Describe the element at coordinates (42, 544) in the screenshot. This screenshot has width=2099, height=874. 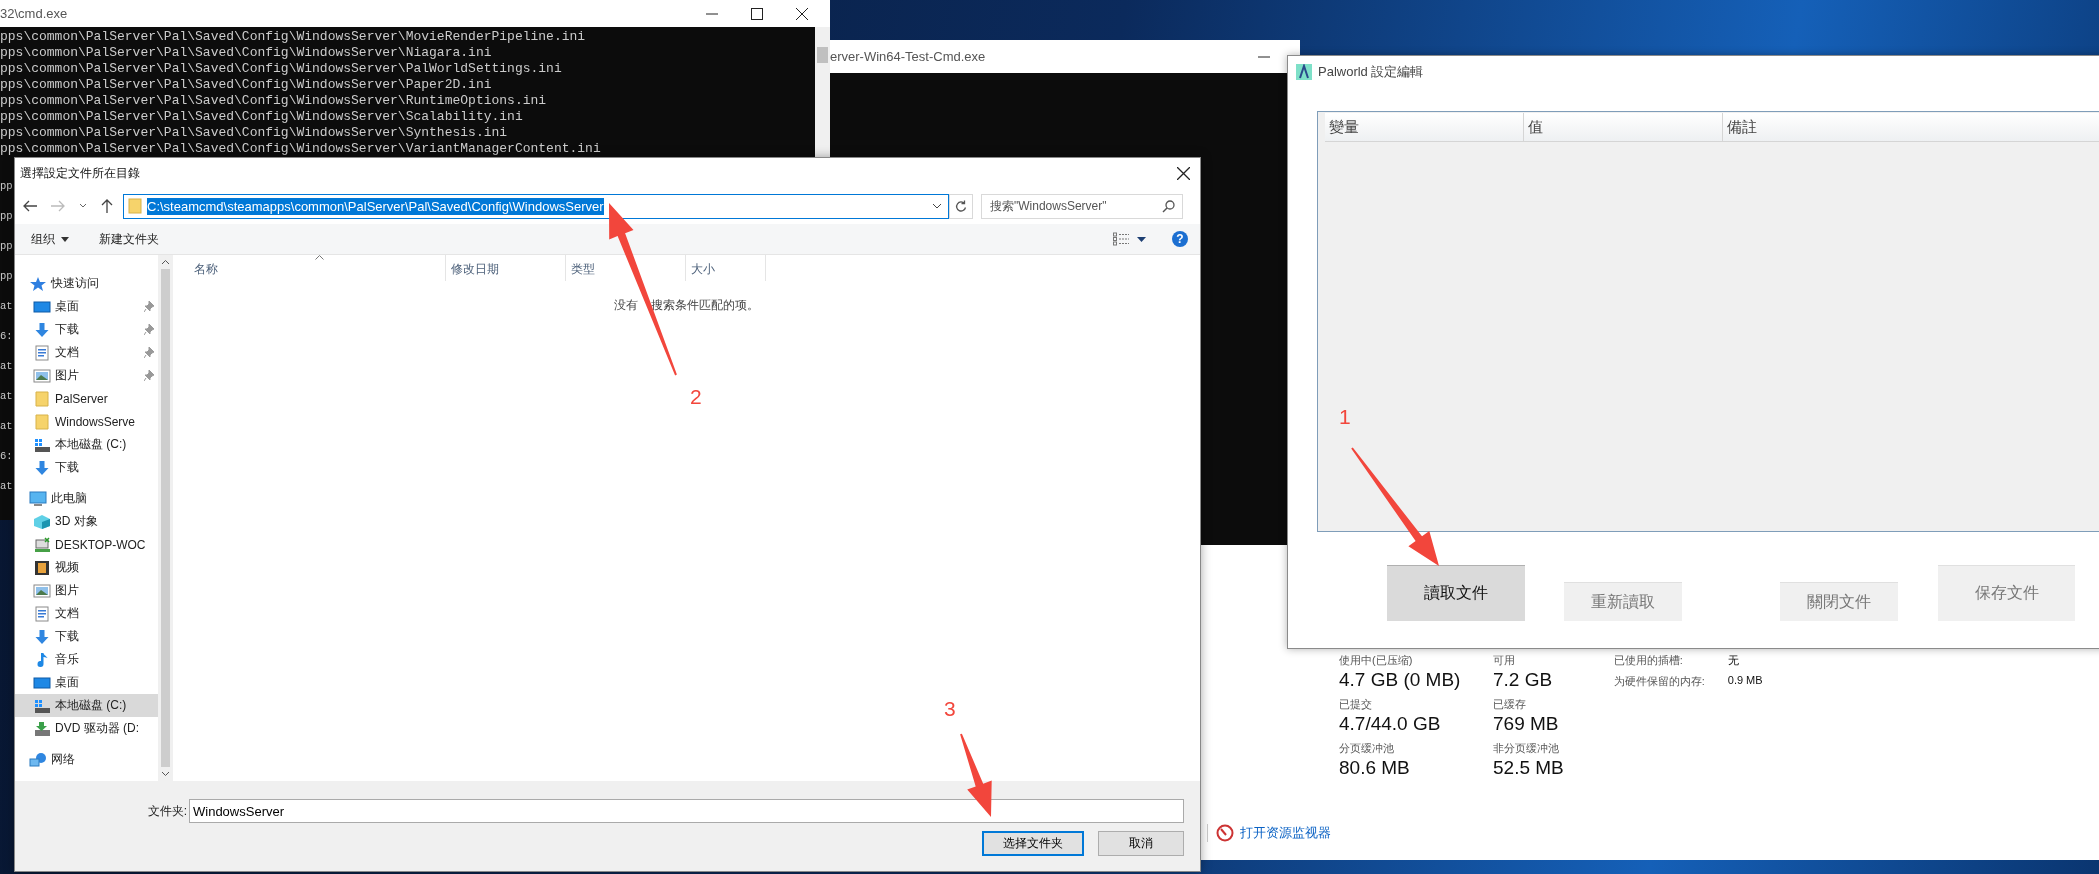
I see `network-computer-icon` at that location.